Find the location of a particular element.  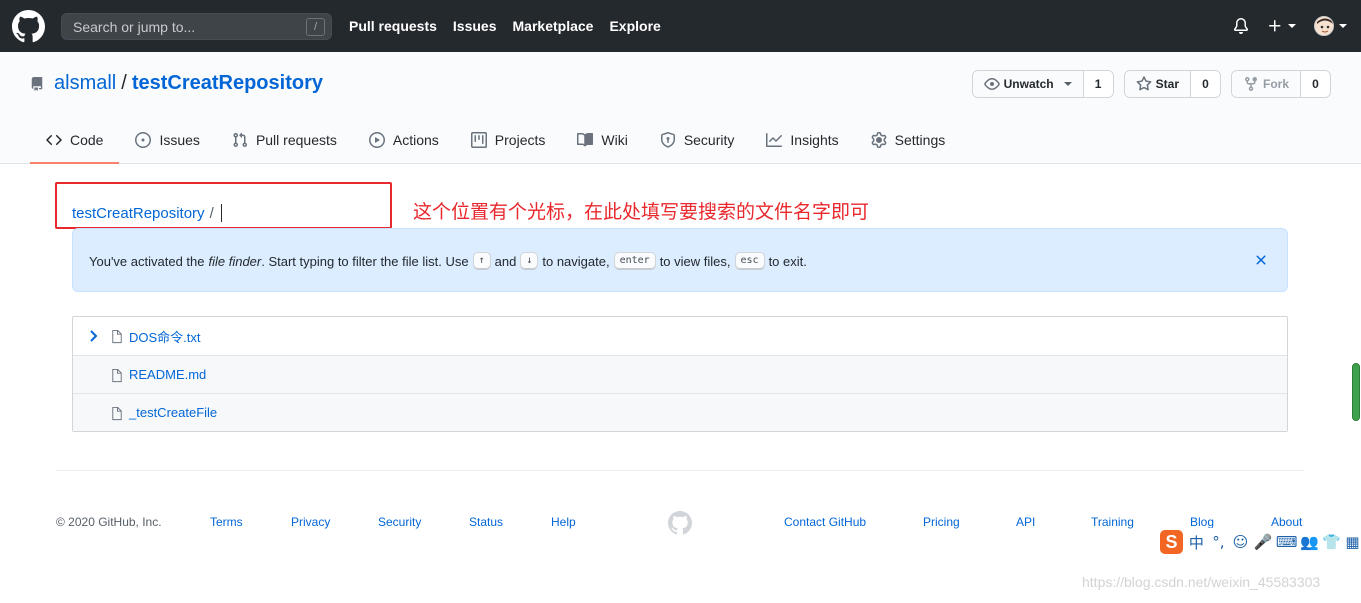

unwatch-label: Unwatch is located at coordinates (1028, 84).